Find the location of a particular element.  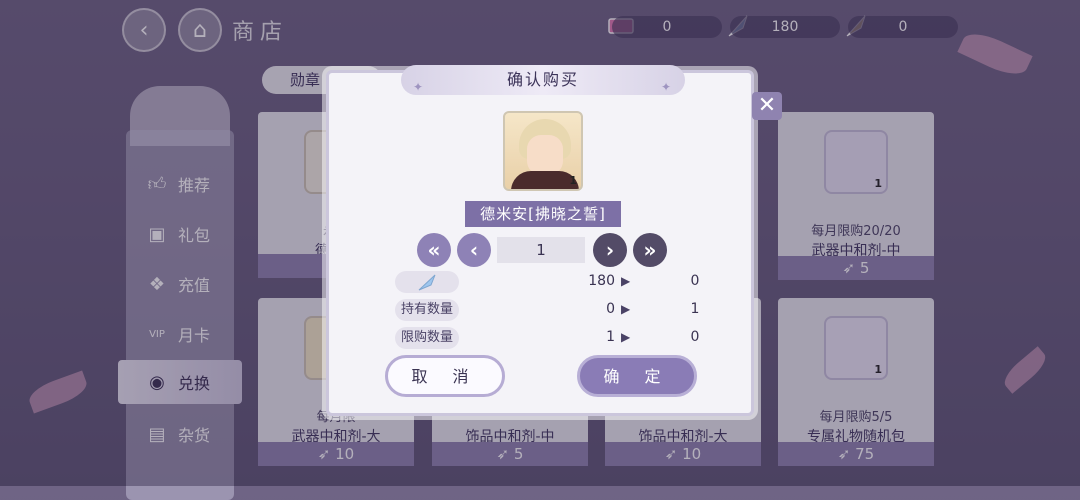

cancel-button: 取 消 is located at coordinates (445, 376).